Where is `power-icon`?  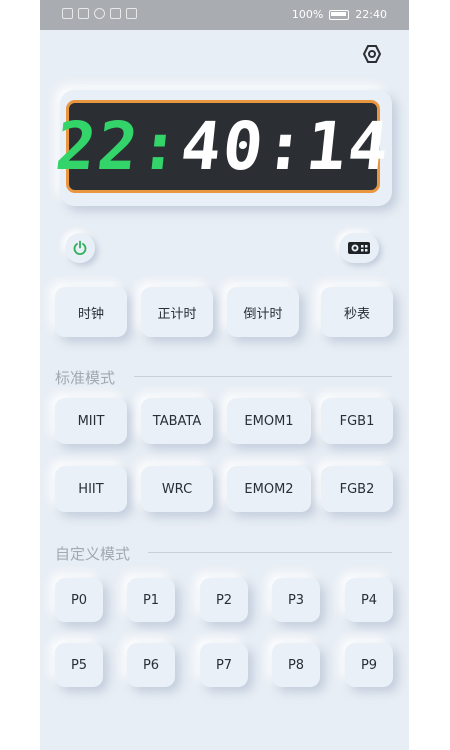 power-icon is located at coordinates (80, 247).